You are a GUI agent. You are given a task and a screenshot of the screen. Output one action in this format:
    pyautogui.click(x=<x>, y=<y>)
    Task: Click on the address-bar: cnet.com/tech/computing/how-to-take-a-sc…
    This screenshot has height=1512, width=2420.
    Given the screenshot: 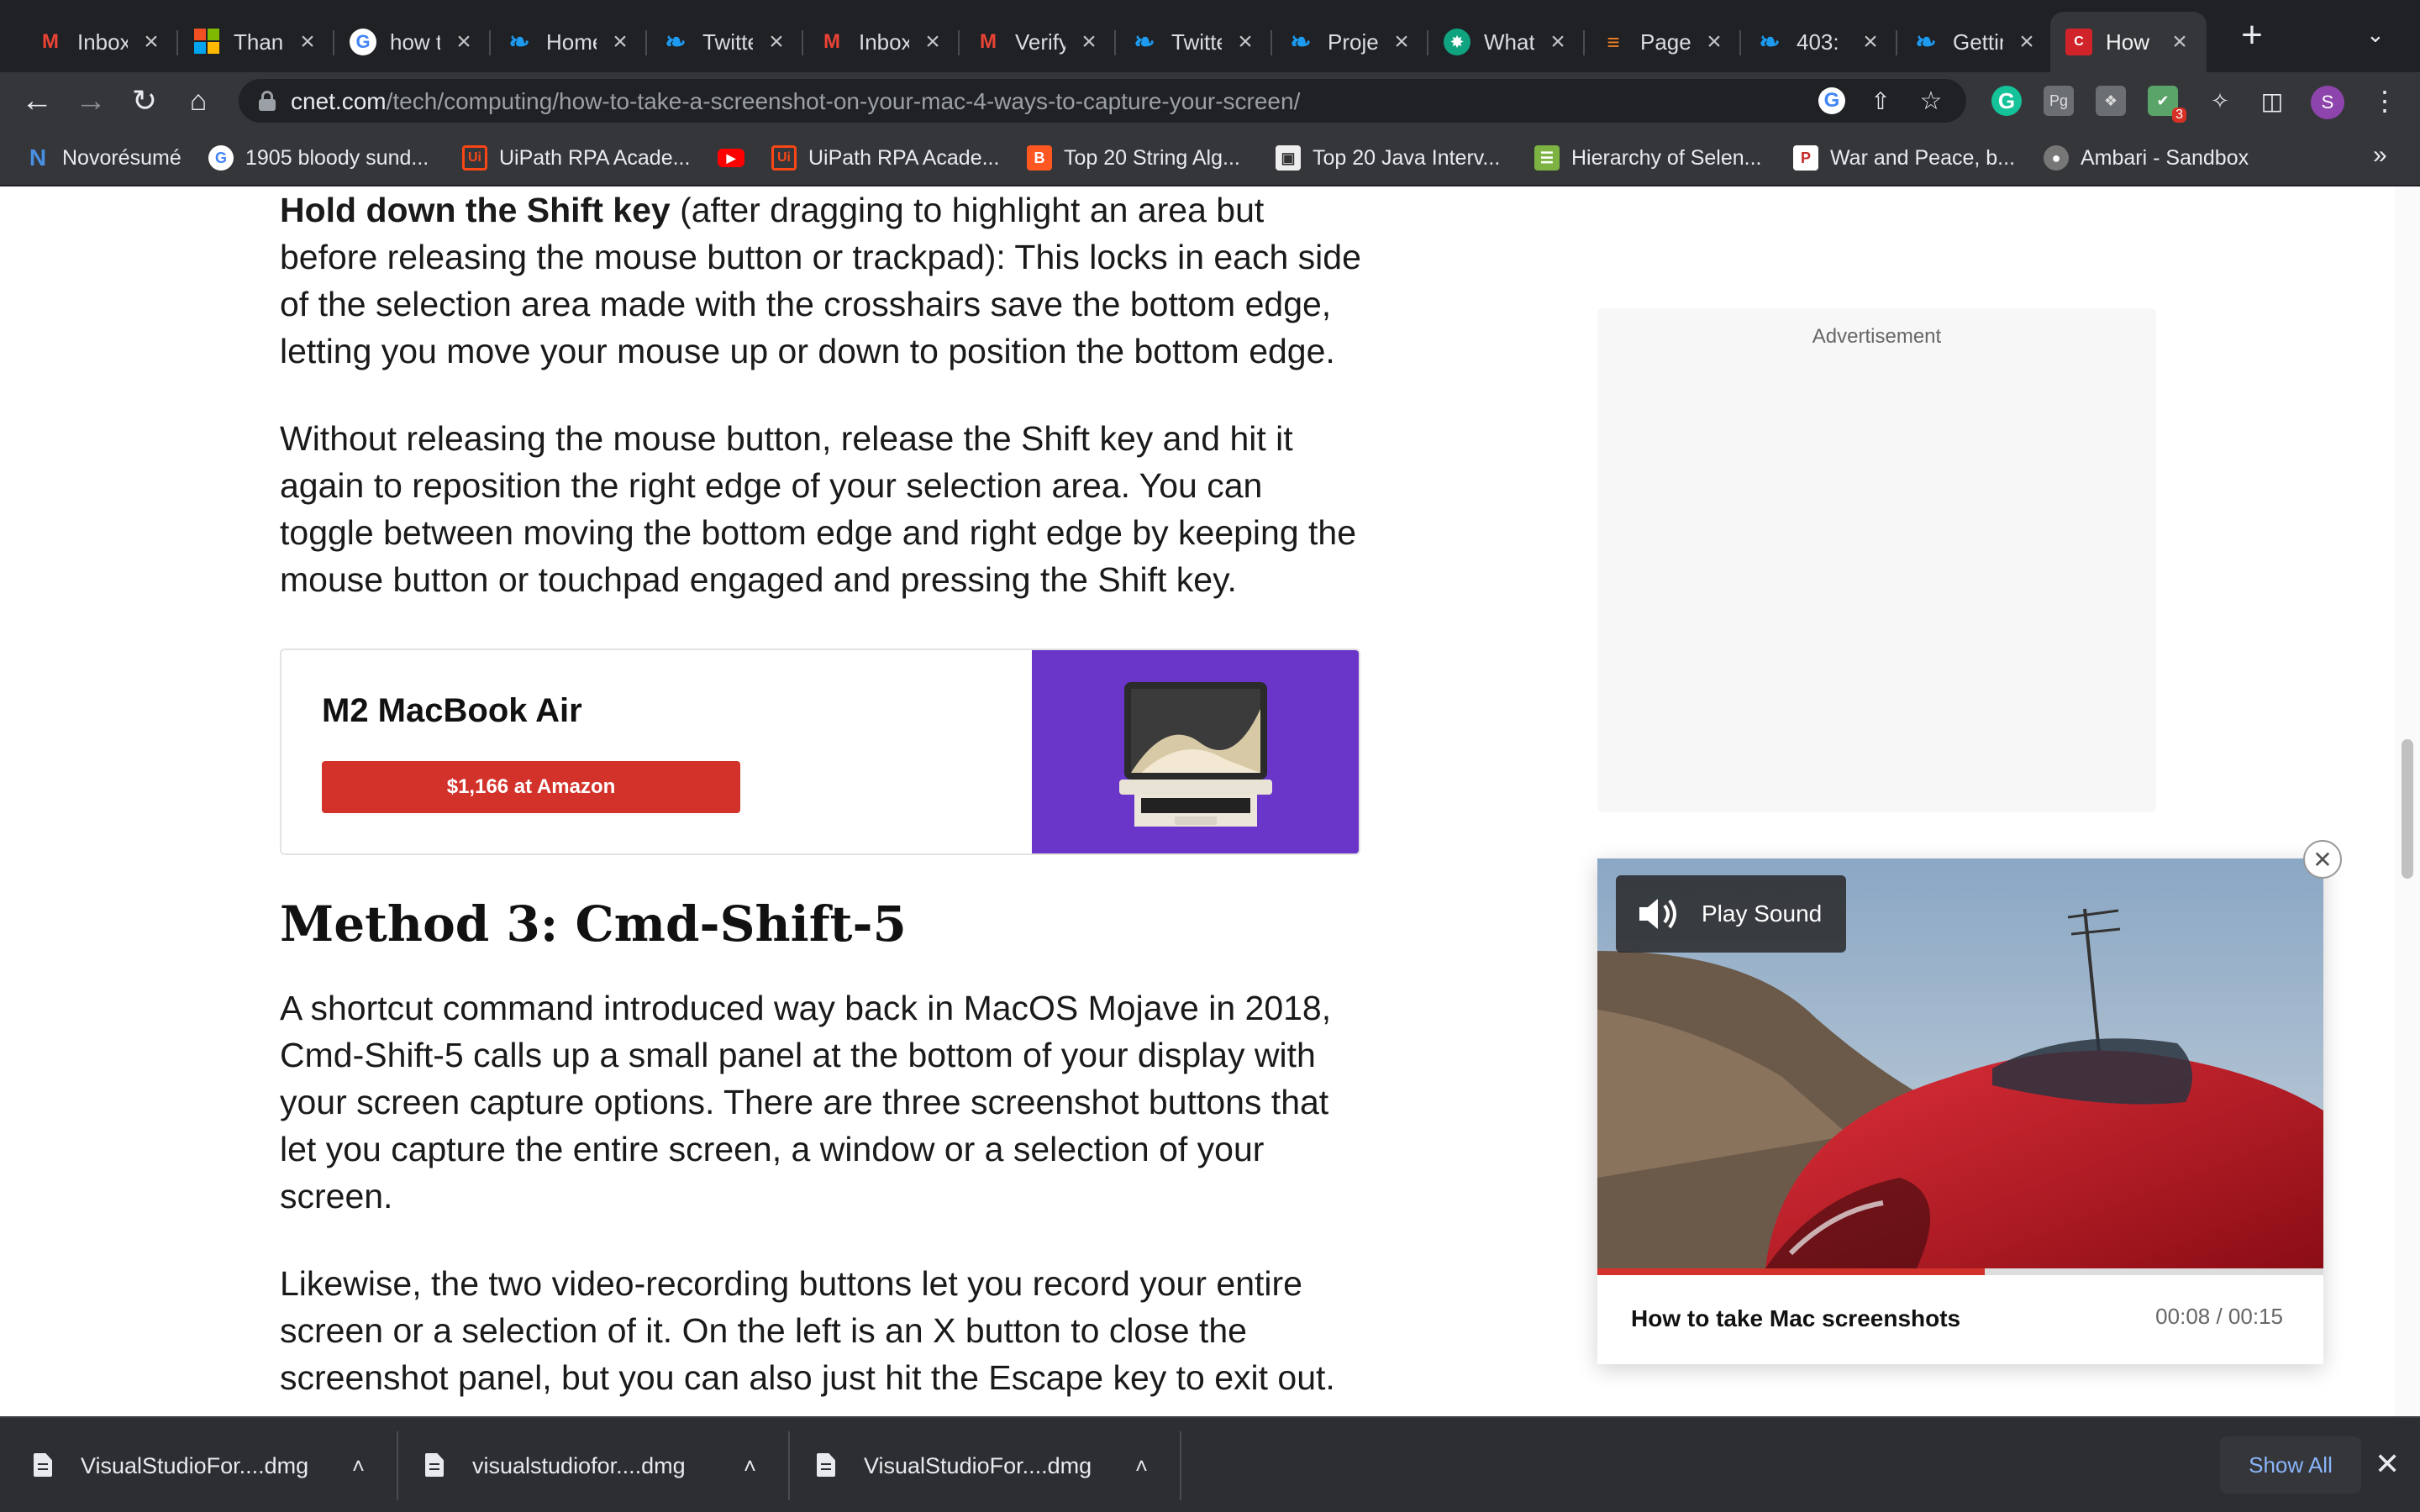 What is the action you would take?
    pyautogui.click(x=1103, y=101)
    